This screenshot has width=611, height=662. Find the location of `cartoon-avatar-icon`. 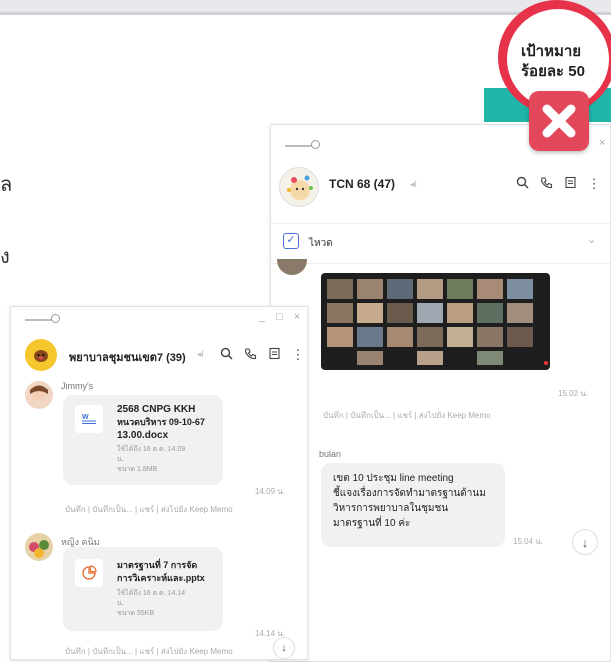

cartoon-avatar-icon is located at coordinates (300, 187).